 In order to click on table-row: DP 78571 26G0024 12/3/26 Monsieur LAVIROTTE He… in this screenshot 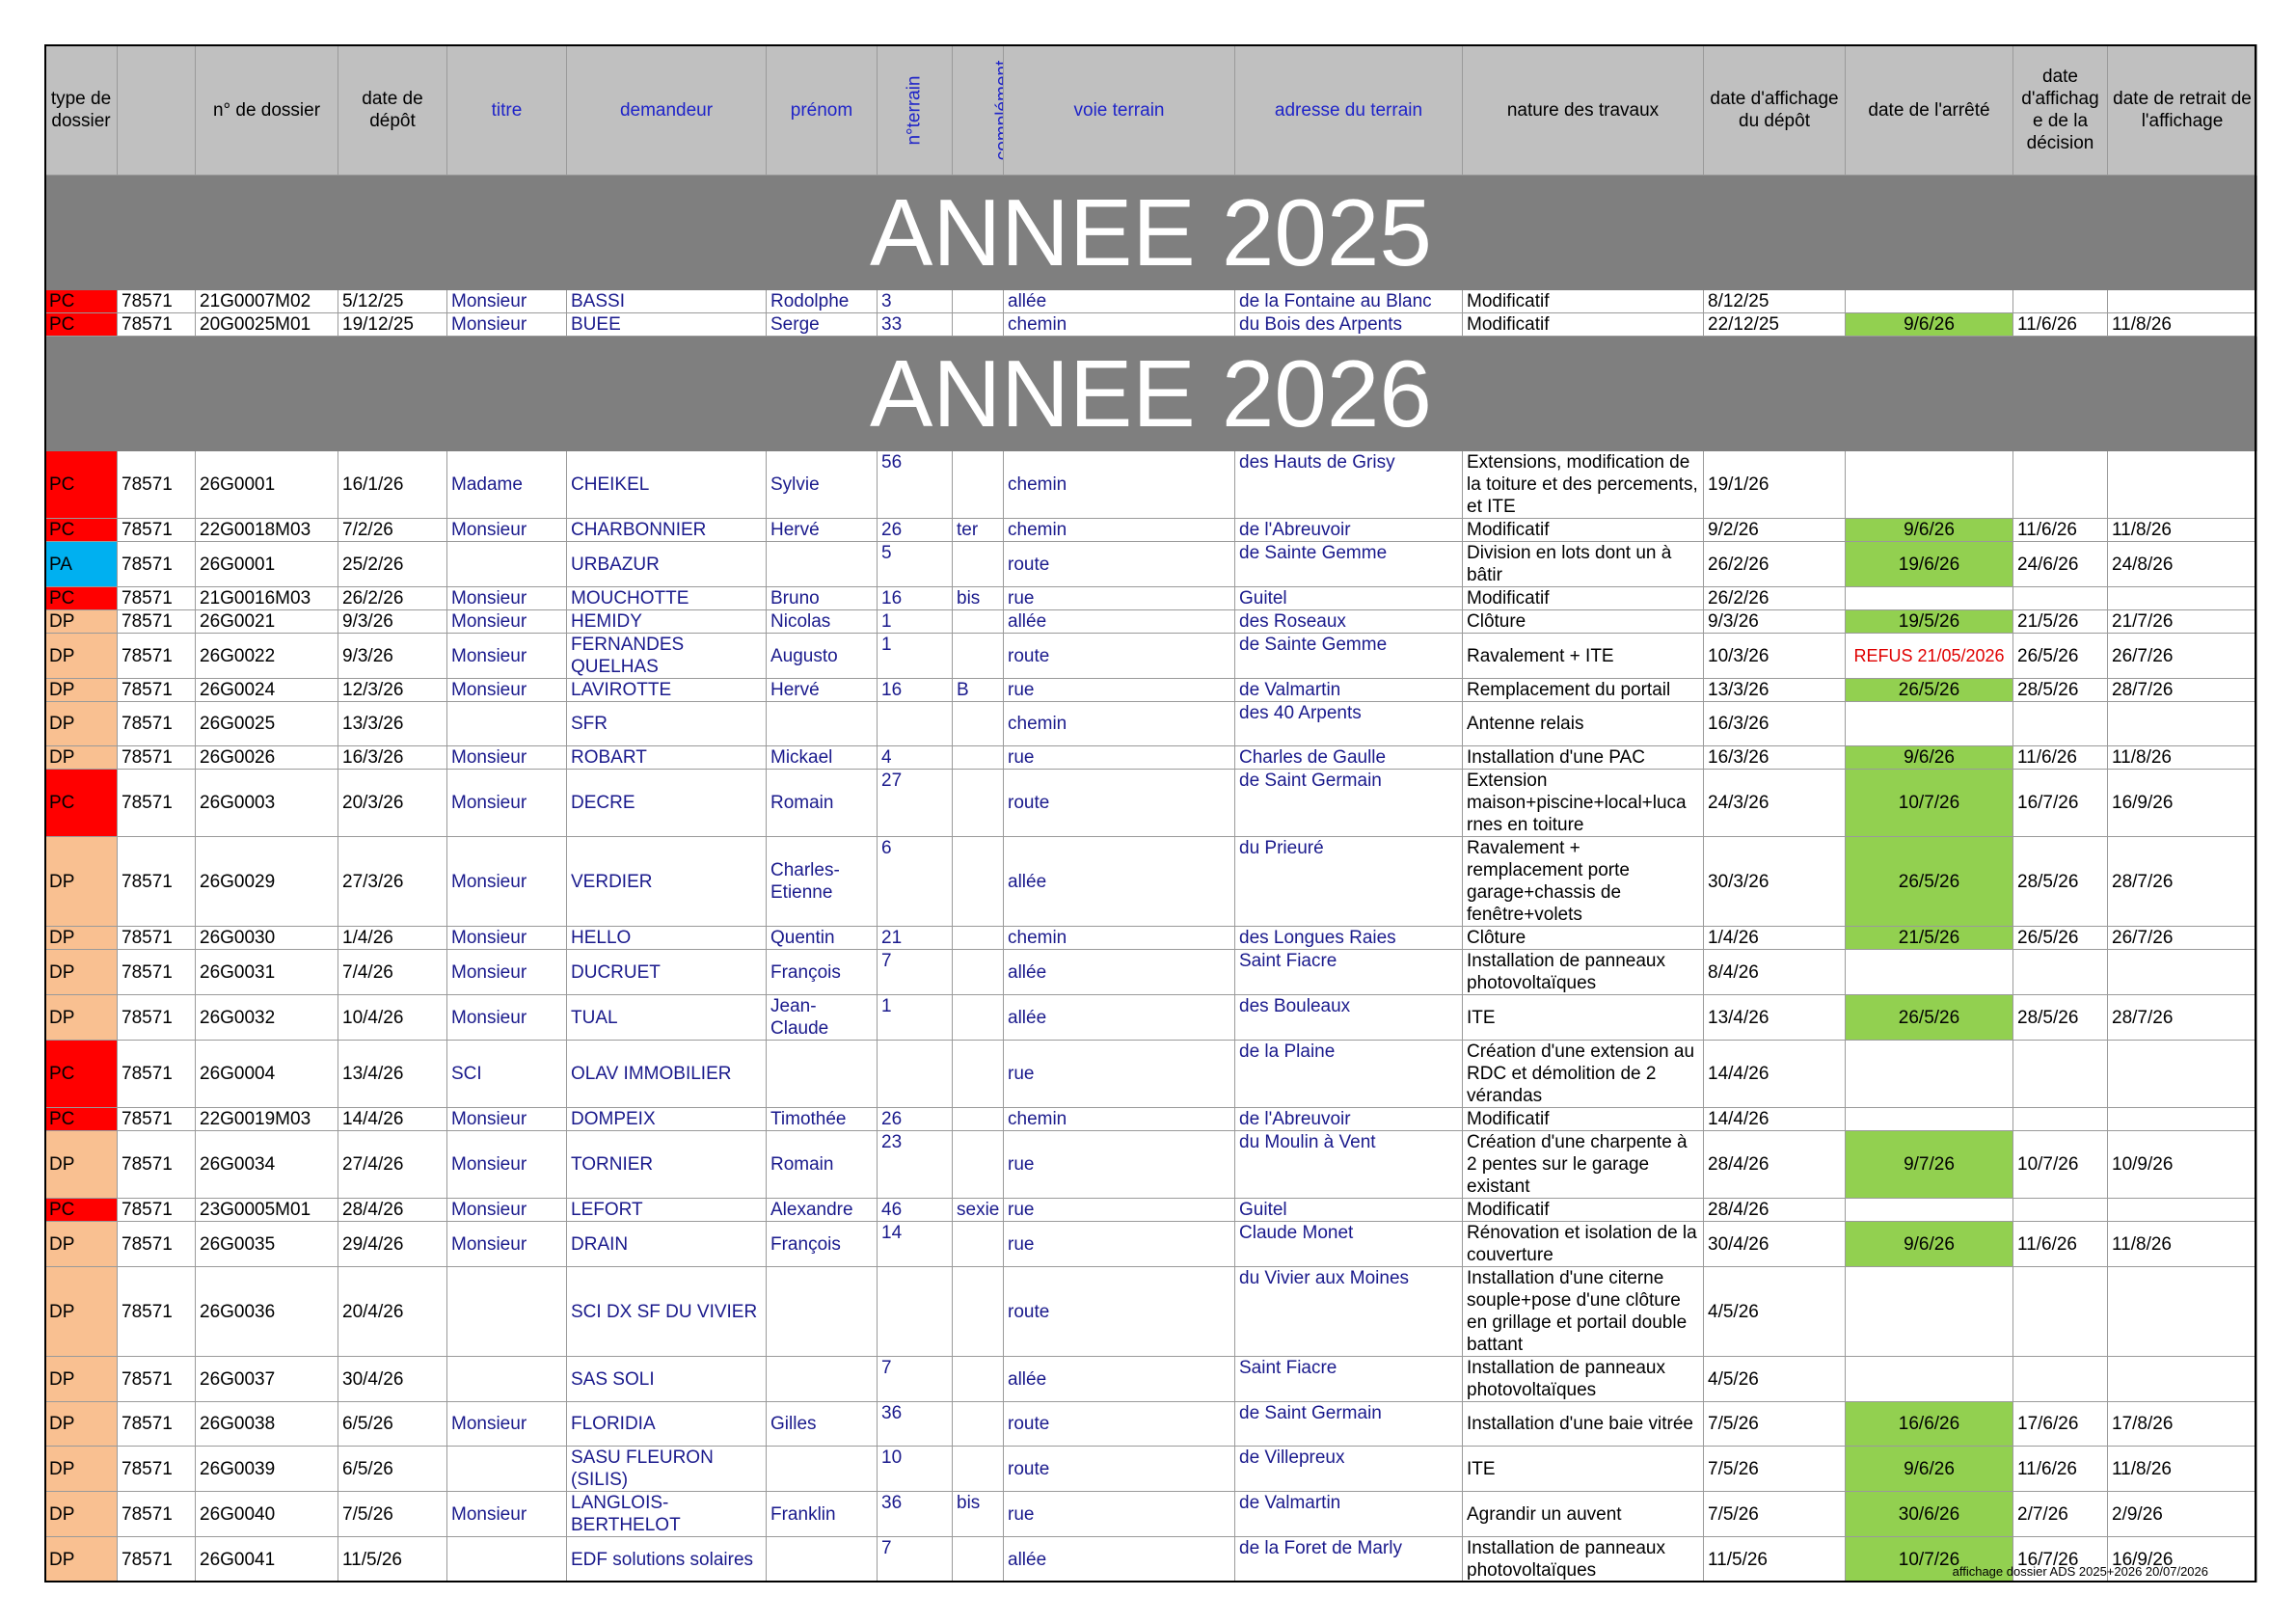, I will do `click(1150, 690)`.